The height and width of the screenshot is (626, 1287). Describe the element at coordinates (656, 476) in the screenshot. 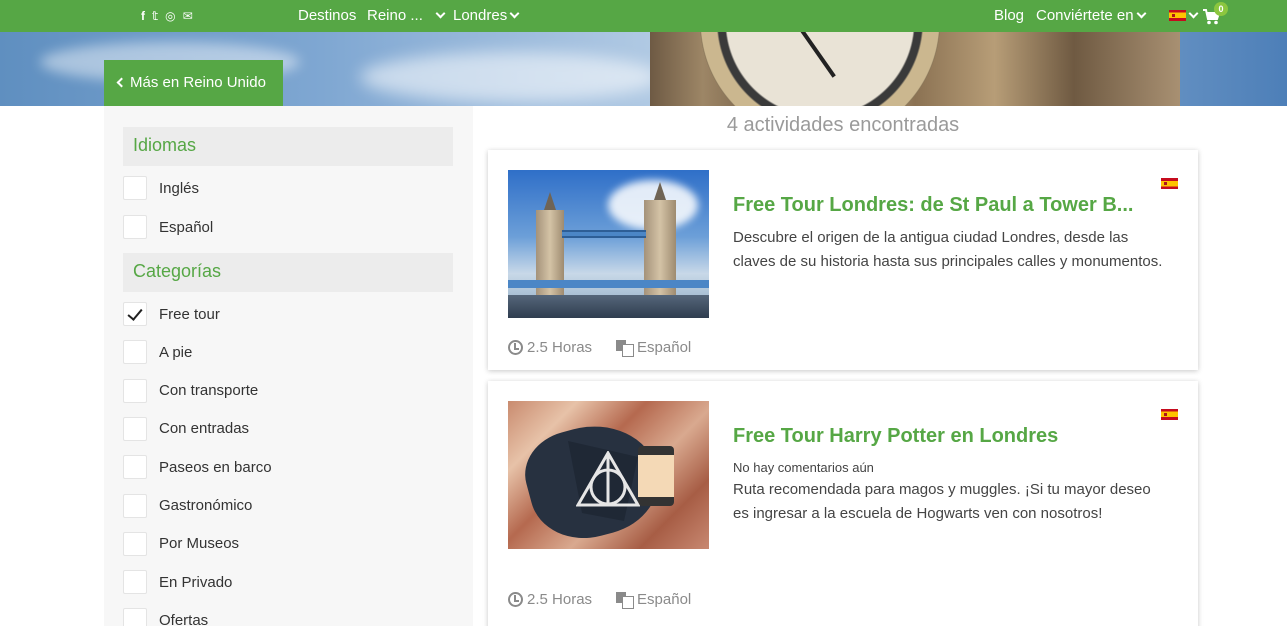

I see `image-lamp` at that location.